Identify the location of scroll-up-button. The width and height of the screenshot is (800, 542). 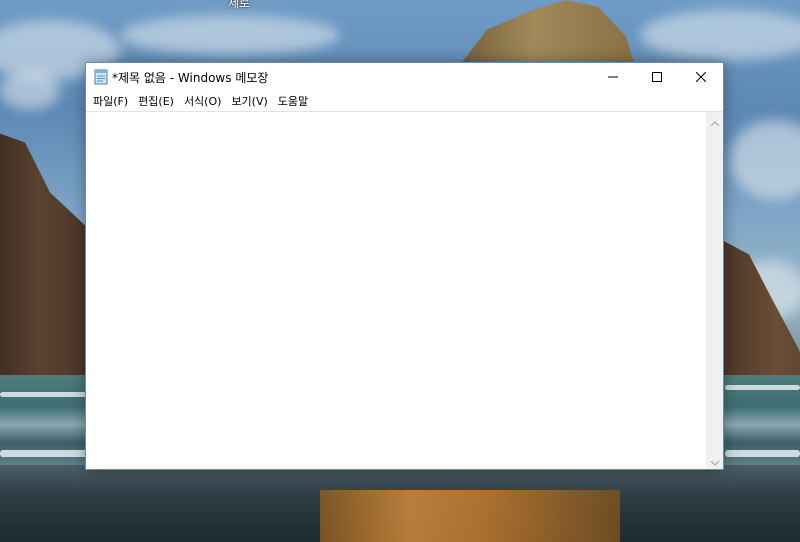
(714, 120).